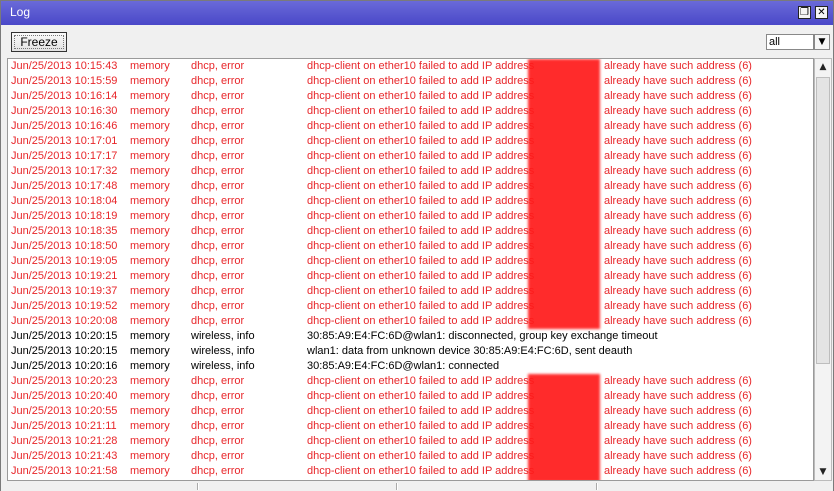 The height and width of the screenshot is (491, 834). I want to click on log-time: Jun/25/2013 10:20:15, so click(64, 351).